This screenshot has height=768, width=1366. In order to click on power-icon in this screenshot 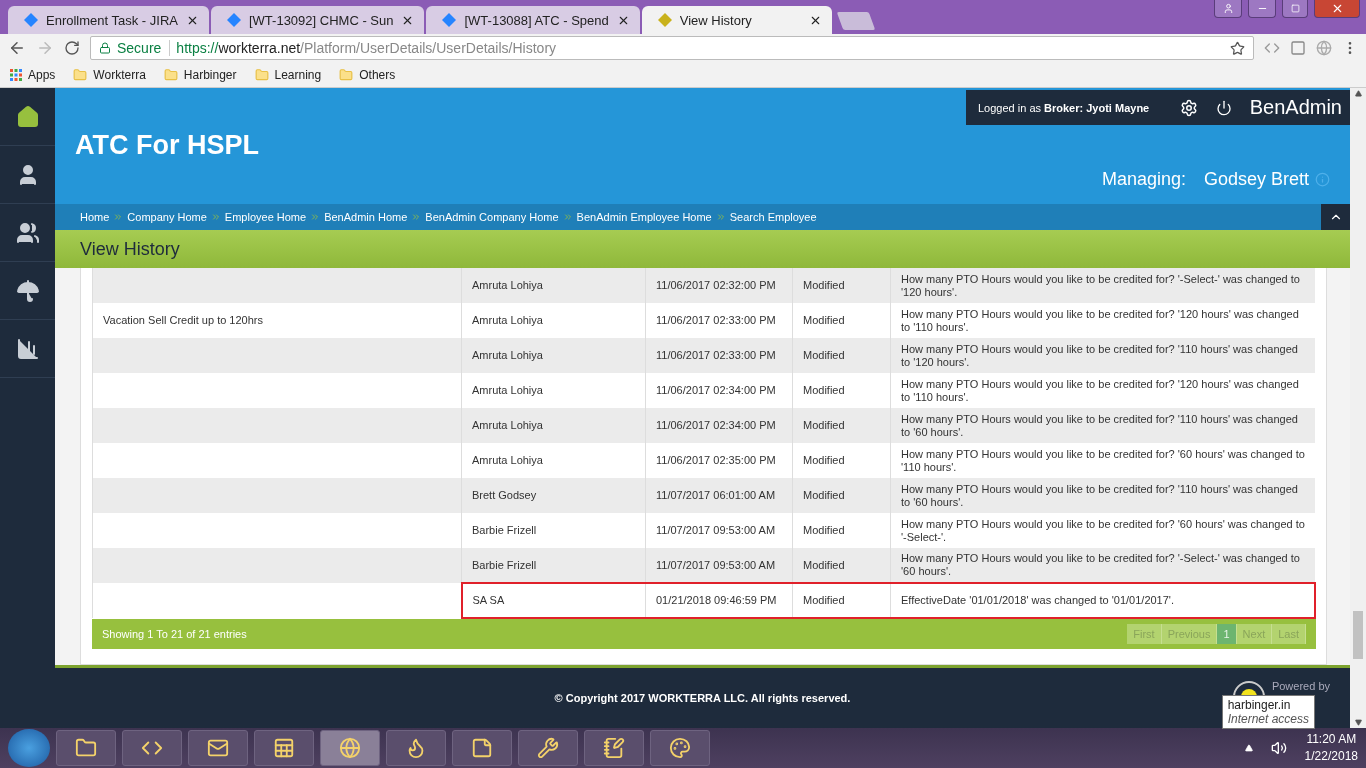, I will do `click(1223, 107)`.